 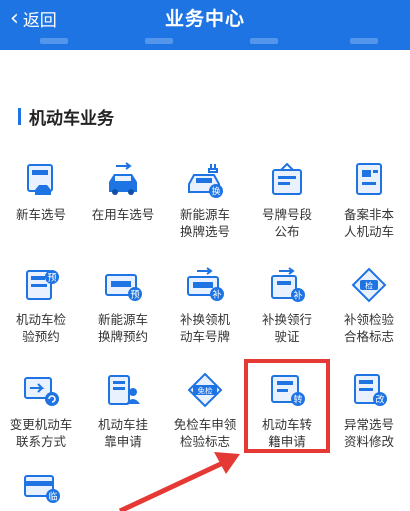 What do you see at coordinates (379, 400) in the screenshot?
I see `svg-text: 改` at bounding box center [379, 400].